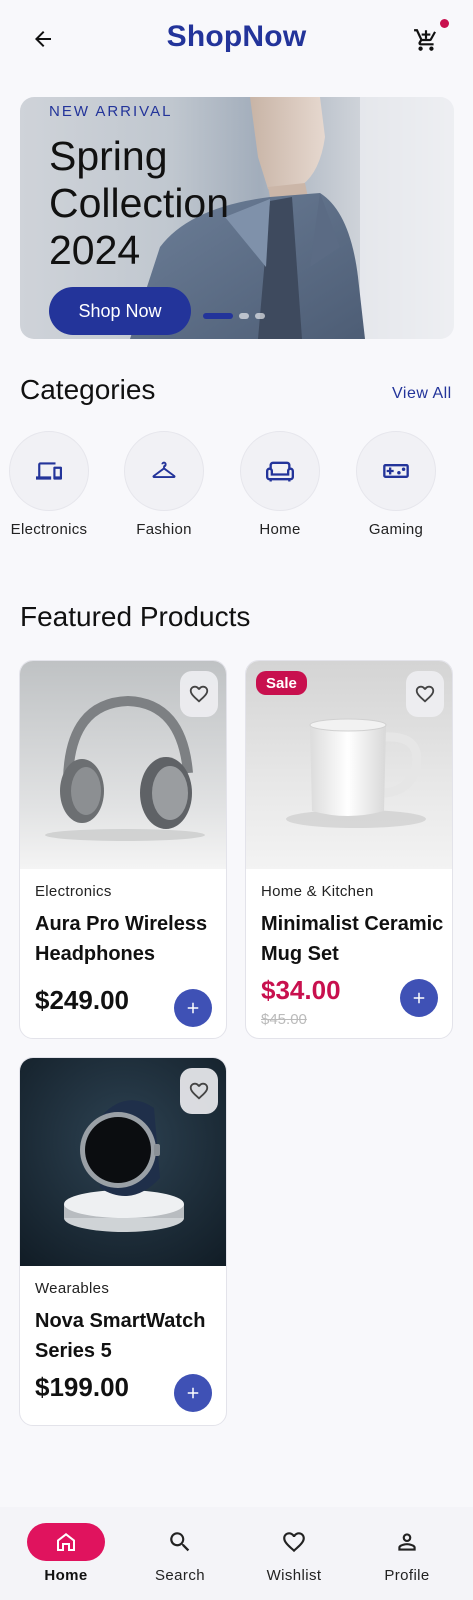 The image size is (473, 1600). Describe the element at coordinates (88, 389) in the screenshot. I see `categories-heading: Categories` at that location.